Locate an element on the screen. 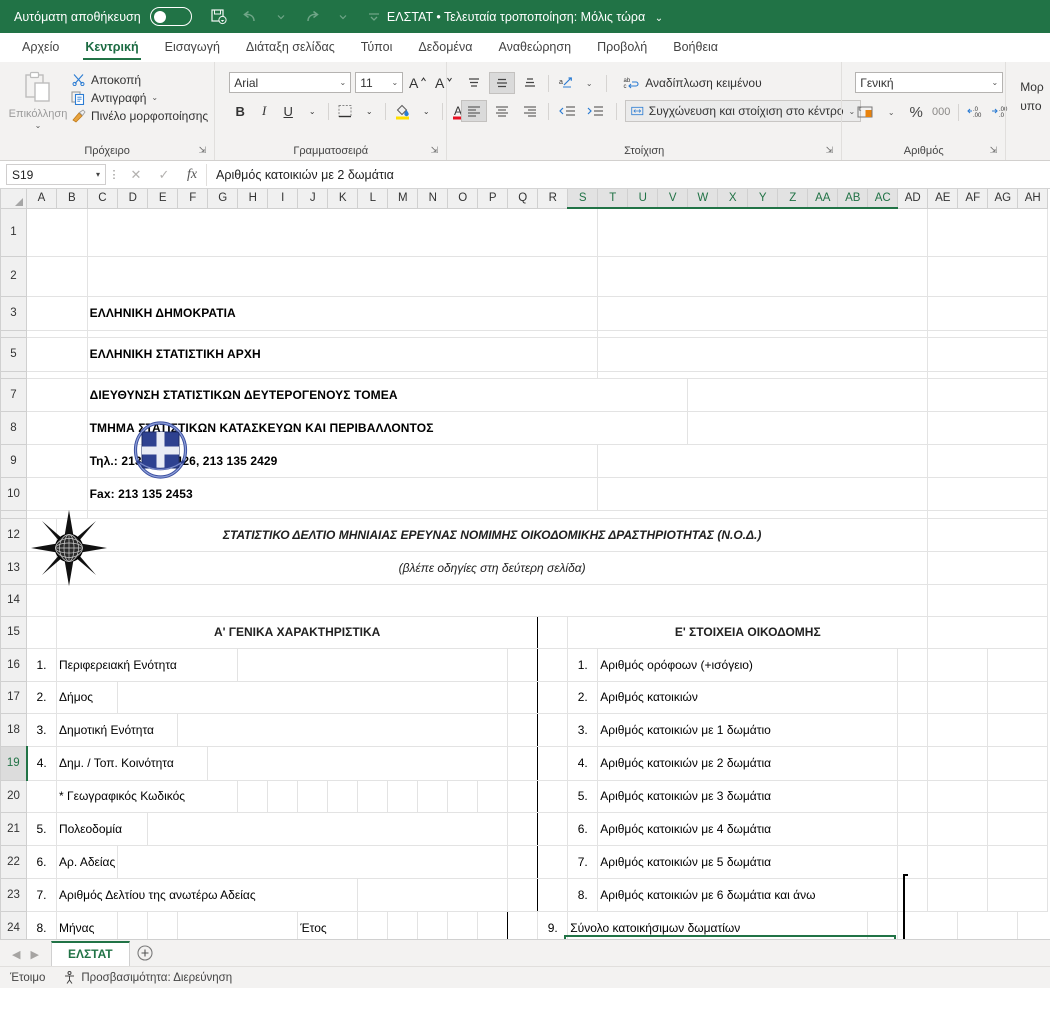  col-header-S: S is located at coordinates (583, 199).